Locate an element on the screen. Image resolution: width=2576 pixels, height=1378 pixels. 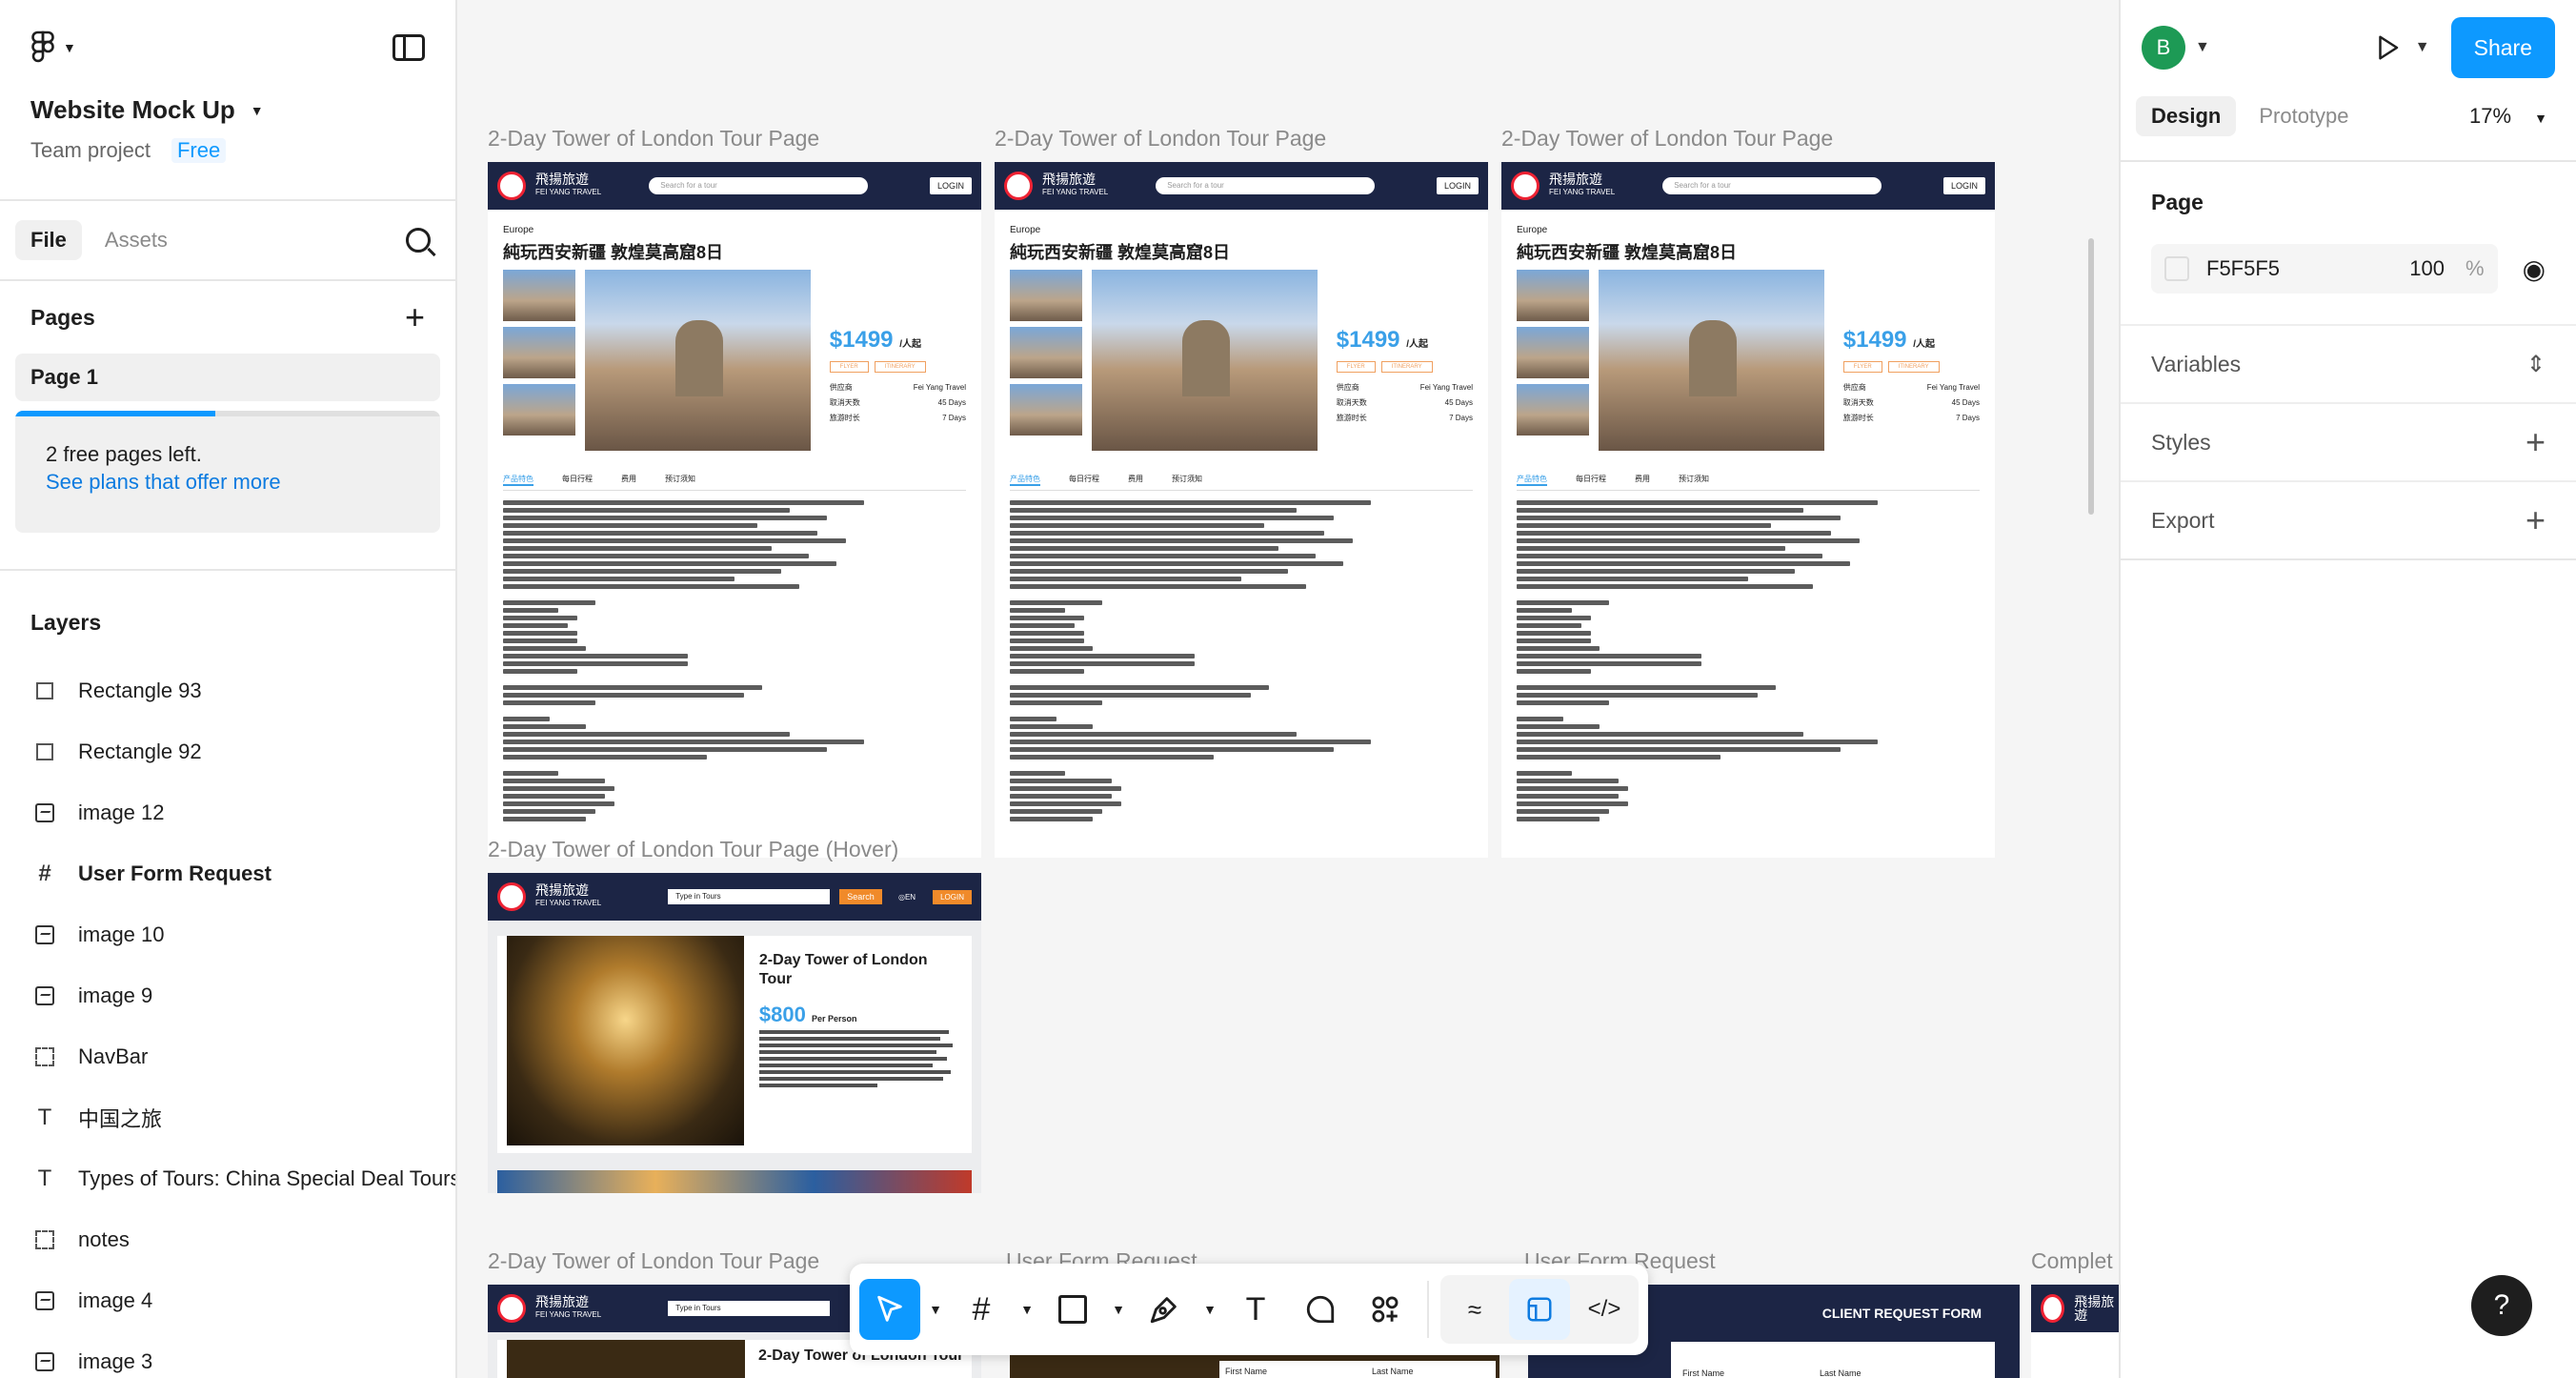
layer-item: image 12 is located at coordinates (227, 812).